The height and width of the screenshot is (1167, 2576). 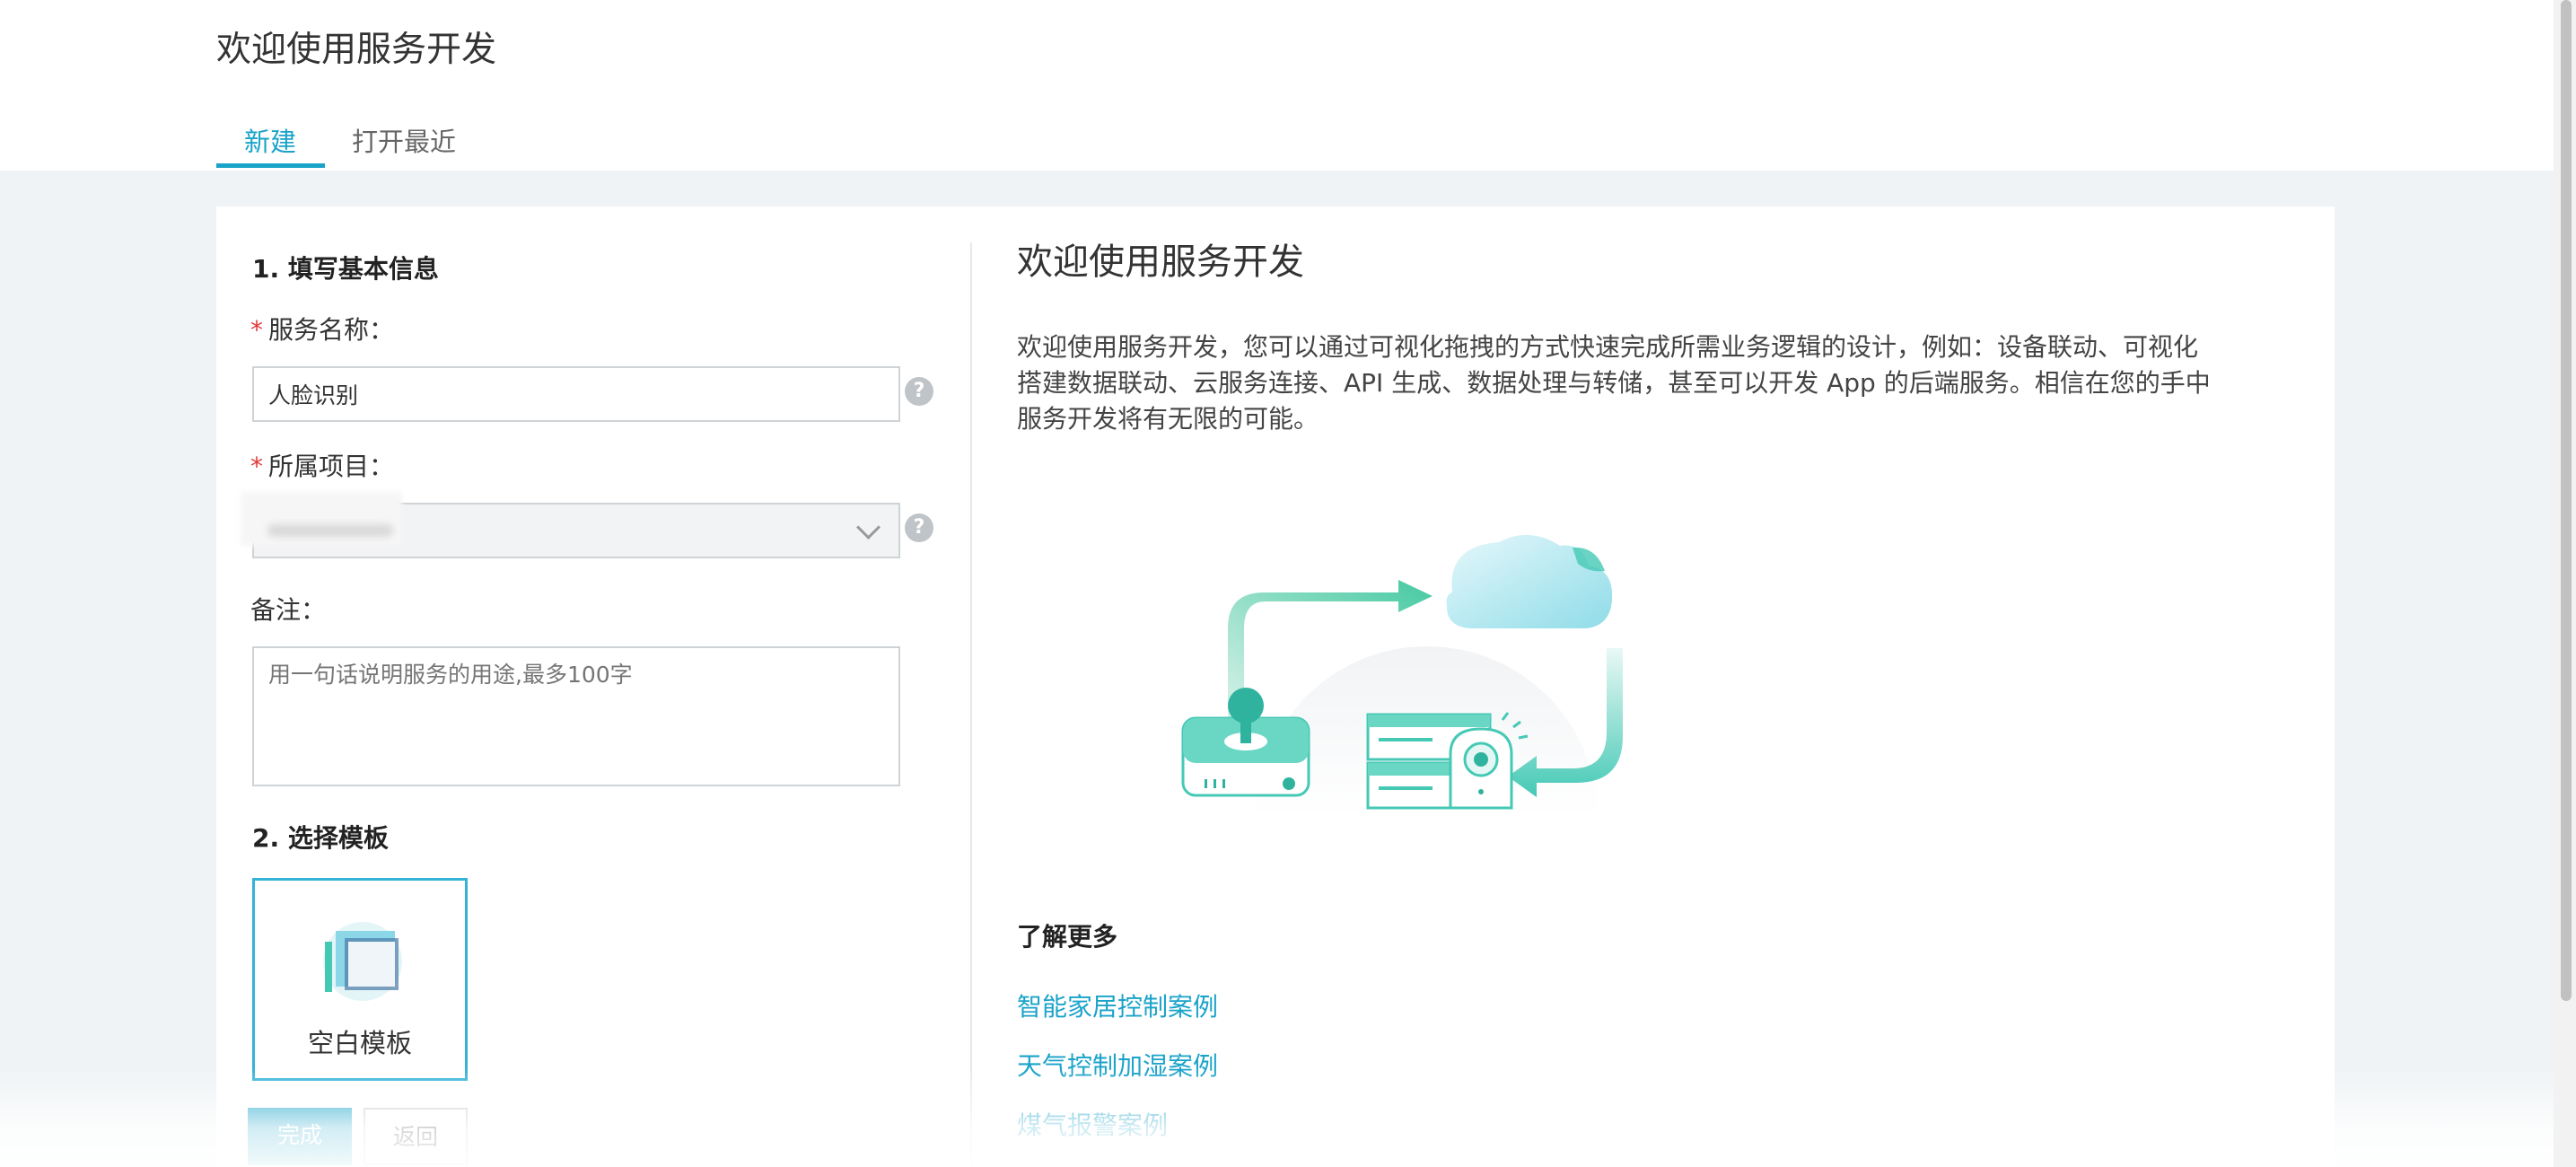 I want to click on active-tab-indicator, so click(x=270, y=165).